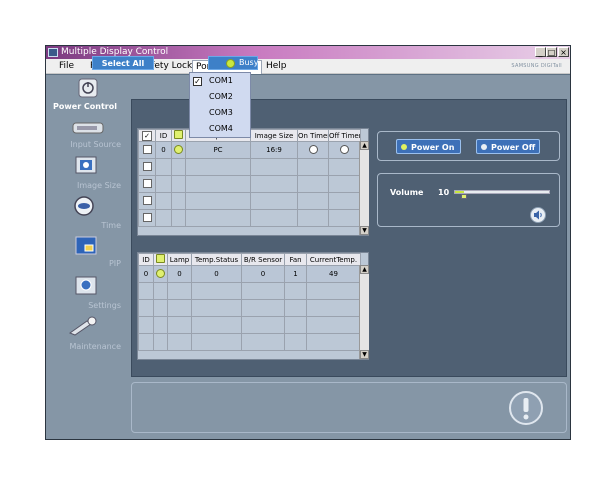  Describe the element at coordinates (484, 147) in the screenshot. I see `power-off-led-icon` at that location.